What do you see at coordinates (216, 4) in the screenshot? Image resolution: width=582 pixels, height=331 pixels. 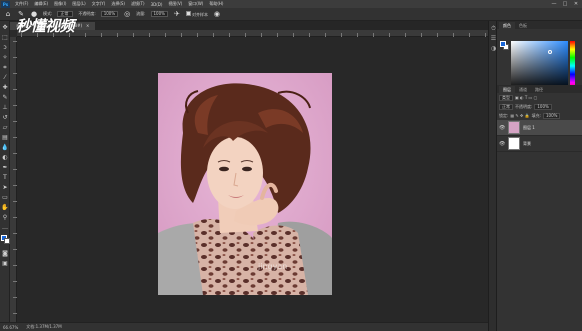 I see `menu-help: 帮助(H)` at bounding box center [216, 4].